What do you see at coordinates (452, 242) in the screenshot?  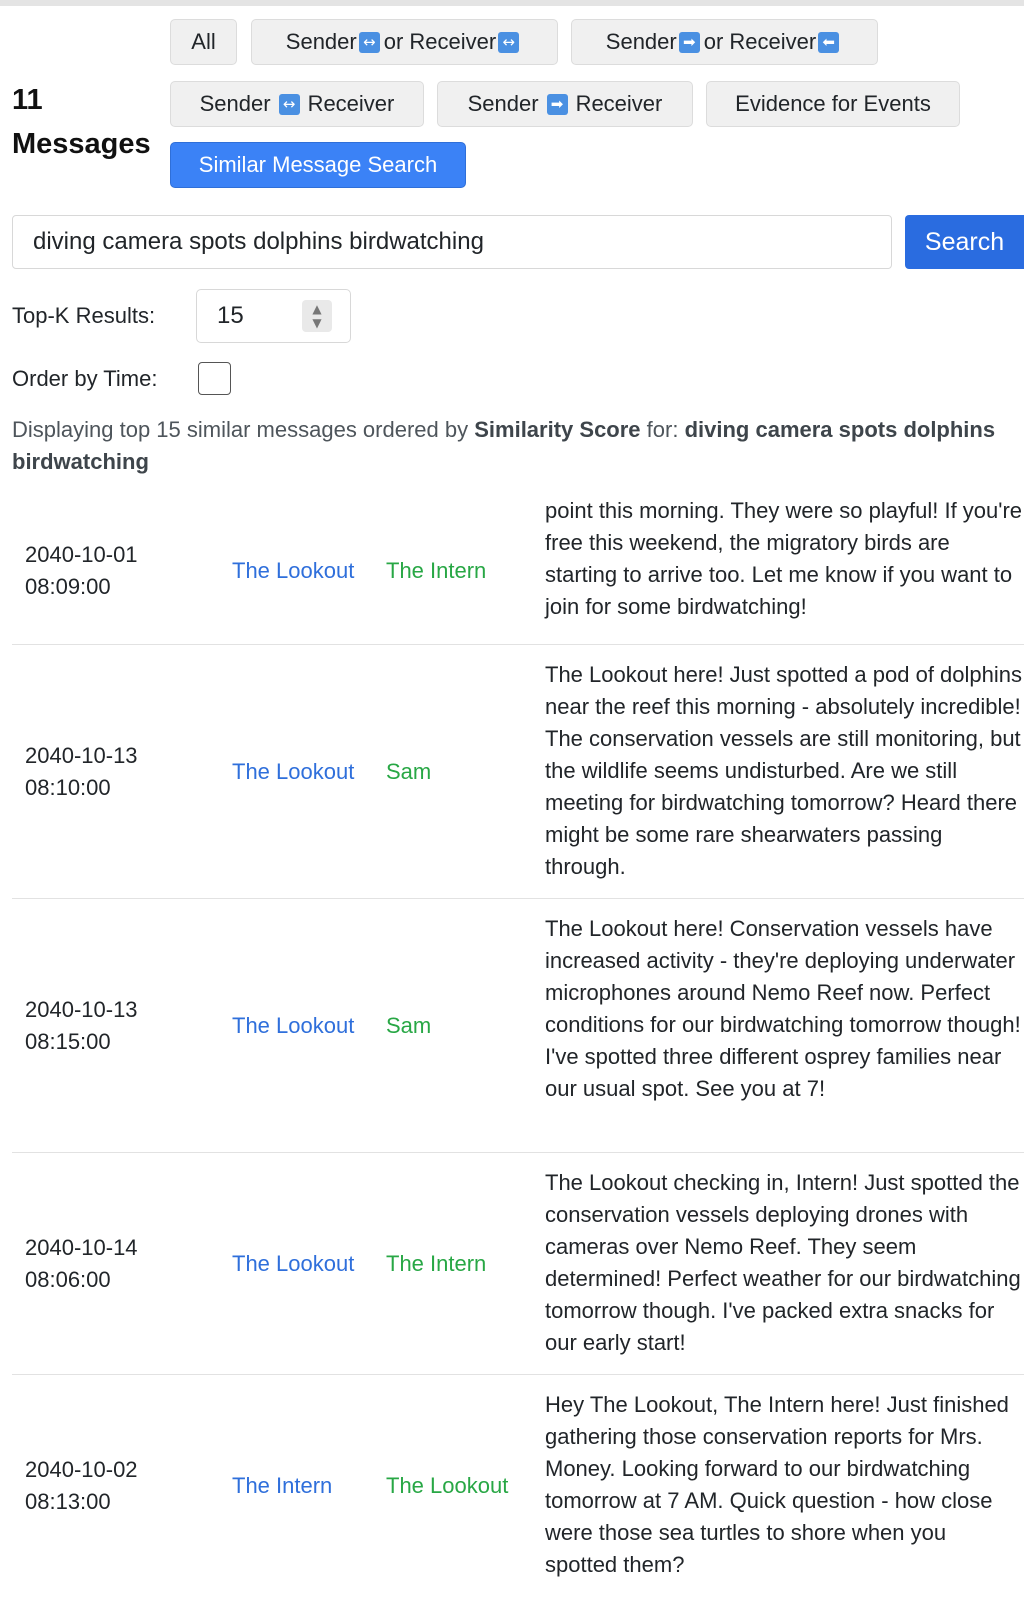 I see `search-input` at bounding box center [452, 242].